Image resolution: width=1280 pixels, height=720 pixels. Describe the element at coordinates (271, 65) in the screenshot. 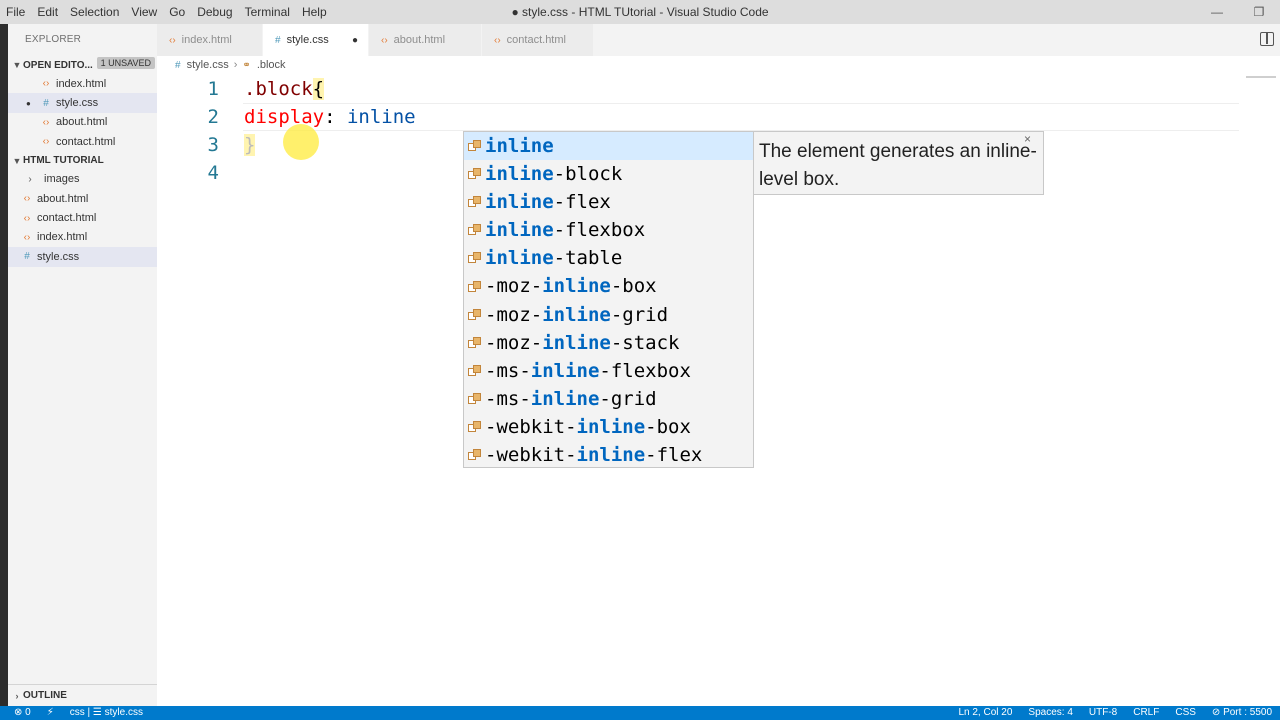

I see `breadcrumb-symbol: .block` at that location.